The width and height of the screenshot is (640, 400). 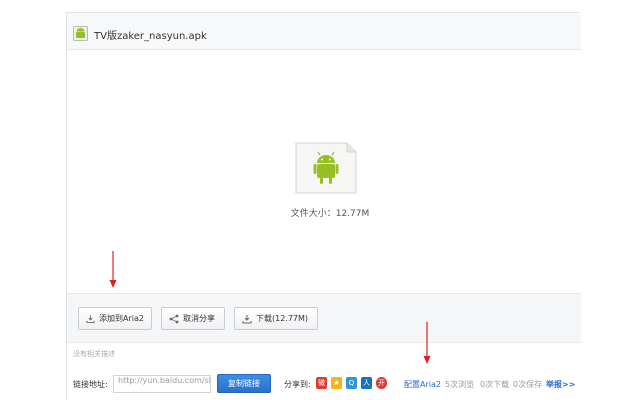 What do you see at coordinates (528, 384) in the screenshot?
I see `save-count: 0次保存` at bounding box center [528, 384].